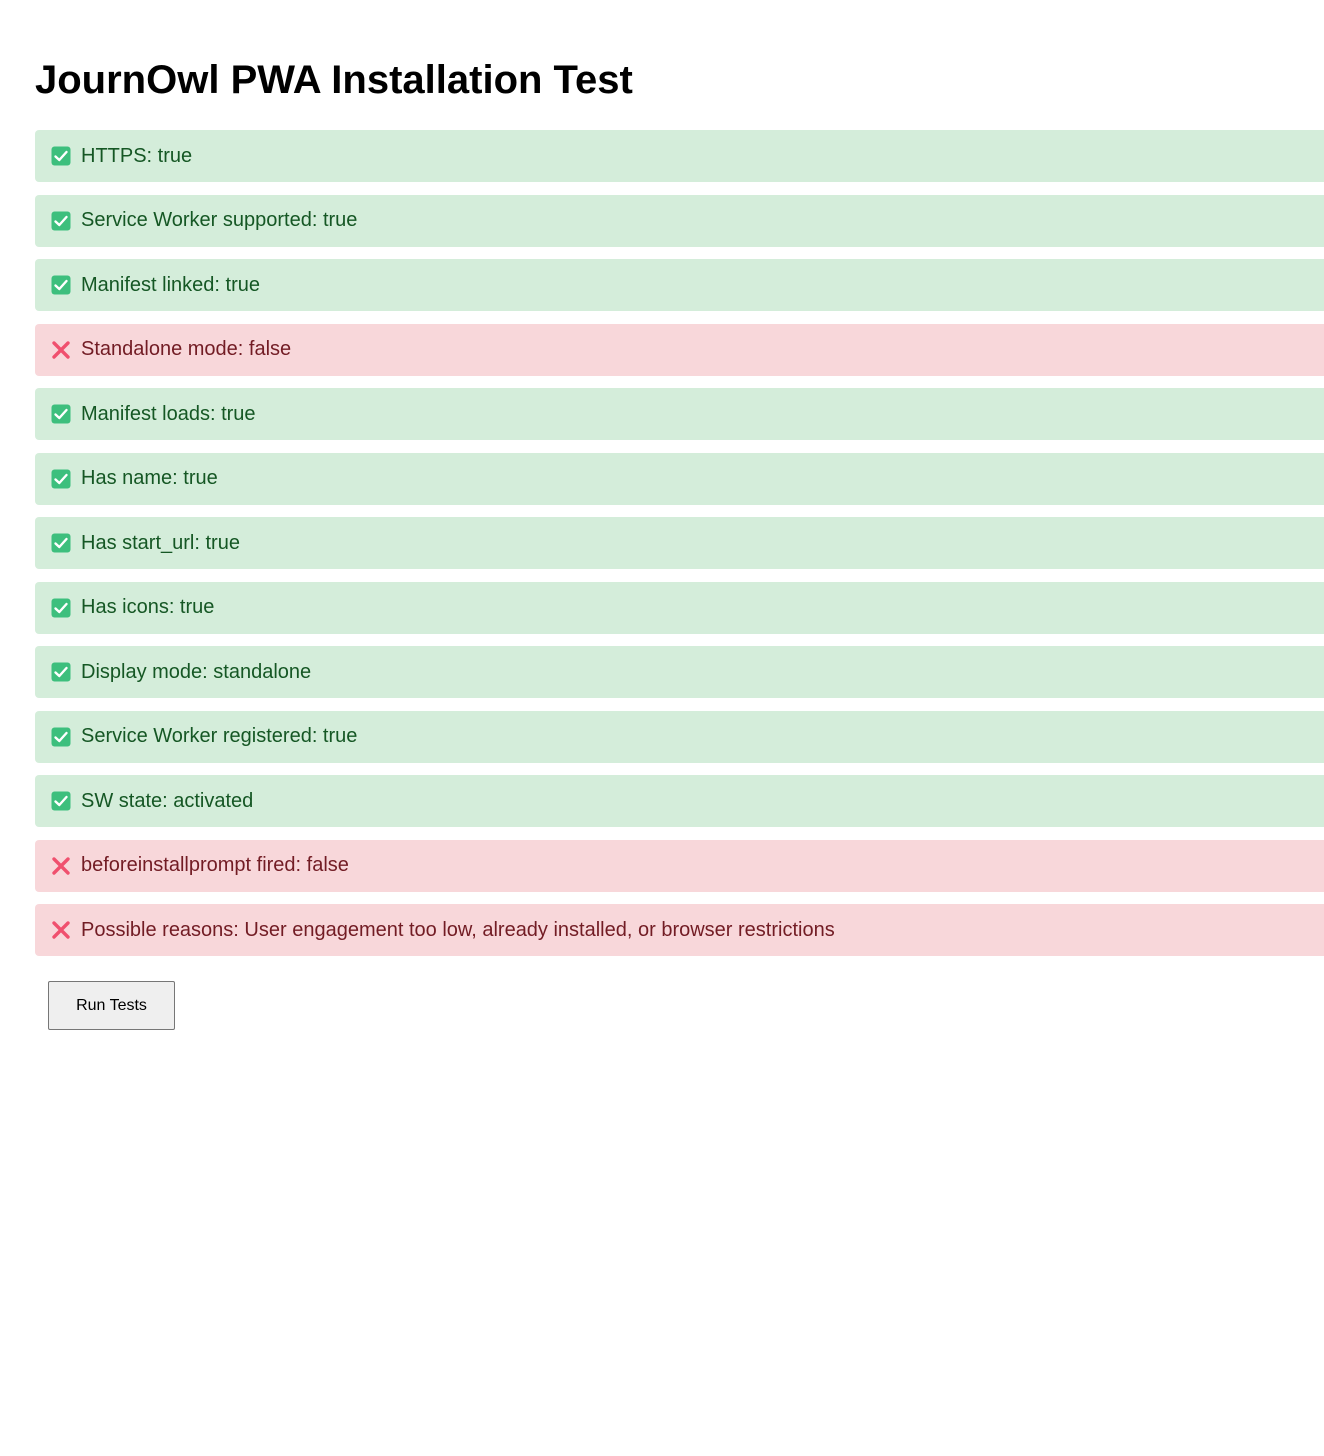  What do you see at coordinates (679, 156) in the screenshot?
I see `result-row: HTTPS: true` at bounding box center [679, 156].